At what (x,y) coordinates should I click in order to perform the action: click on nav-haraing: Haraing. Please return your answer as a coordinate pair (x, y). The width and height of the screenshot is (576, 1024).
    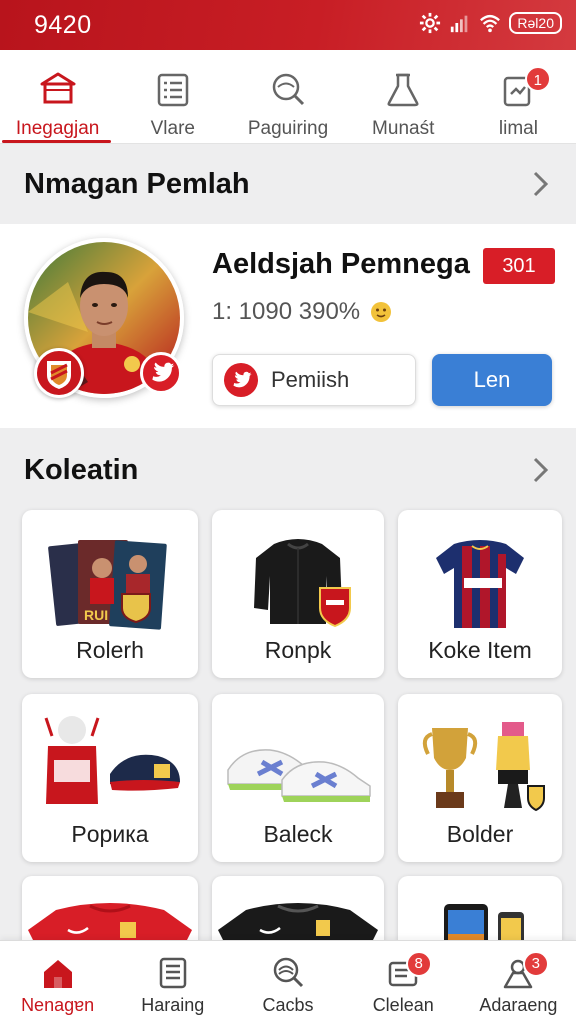
    Looking at the image, I should click on (172, 982).